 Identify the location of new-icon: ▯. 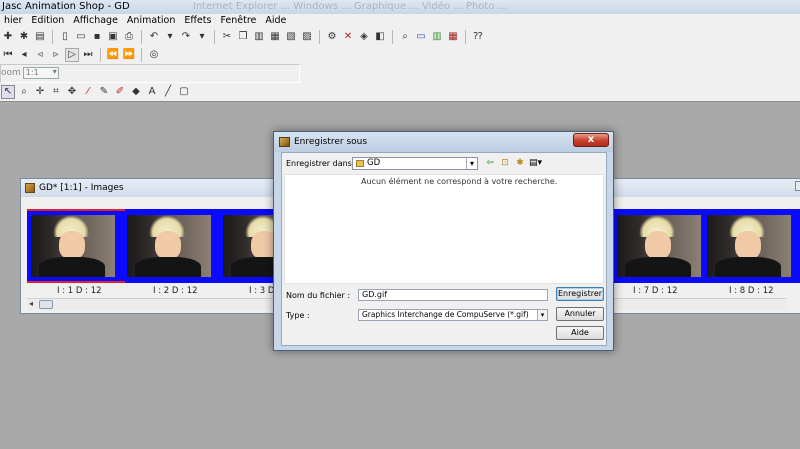
(65, 37).